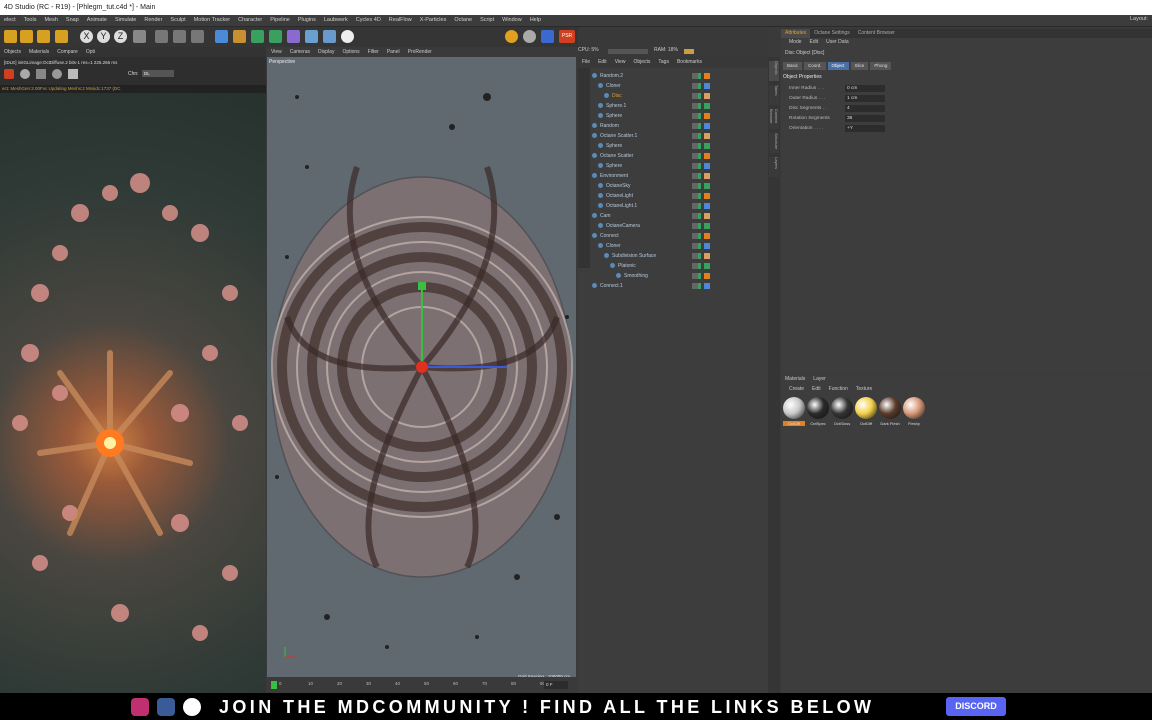 The height and width of the screenshot is (720, 1152). Describe the element at coordinates (393, 52) in the screenshot. I see `viewport-menu-item: Panel` at that location.